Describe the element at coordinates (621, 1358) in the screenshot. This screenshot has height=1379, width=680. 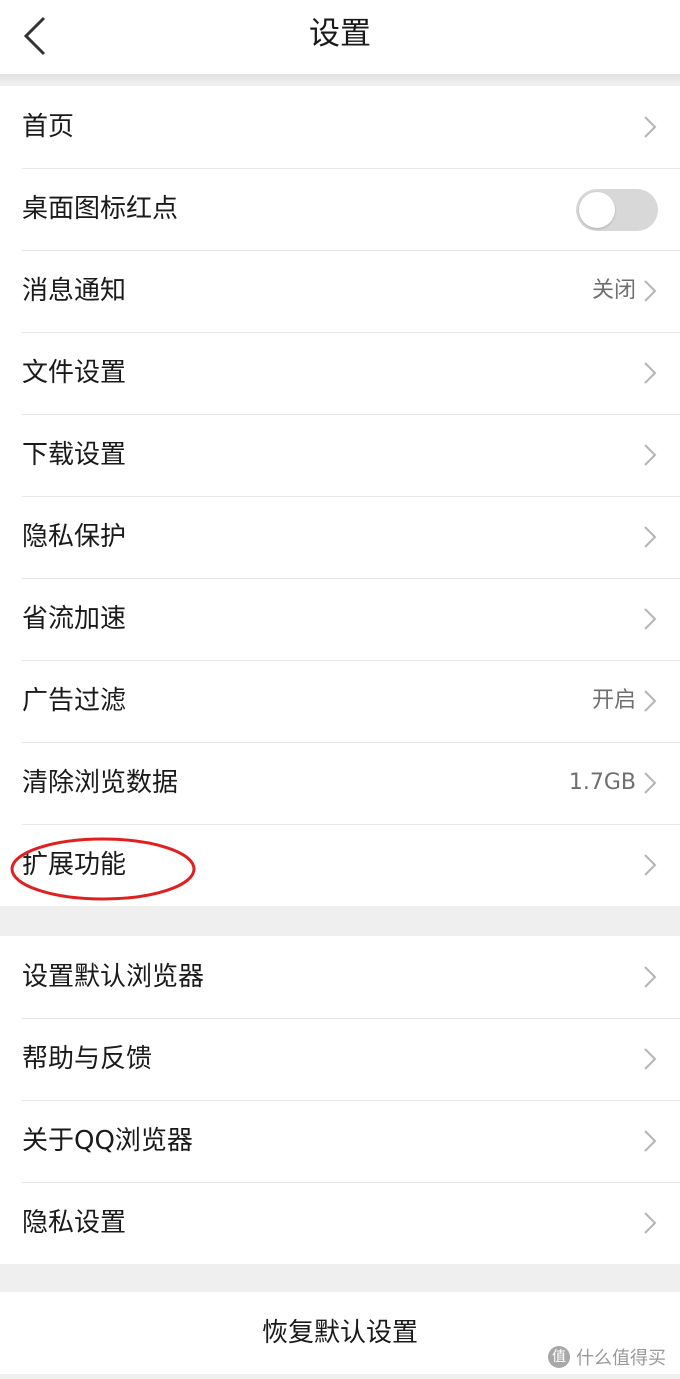
I see `watermark-text: 什么值得买` at that location.